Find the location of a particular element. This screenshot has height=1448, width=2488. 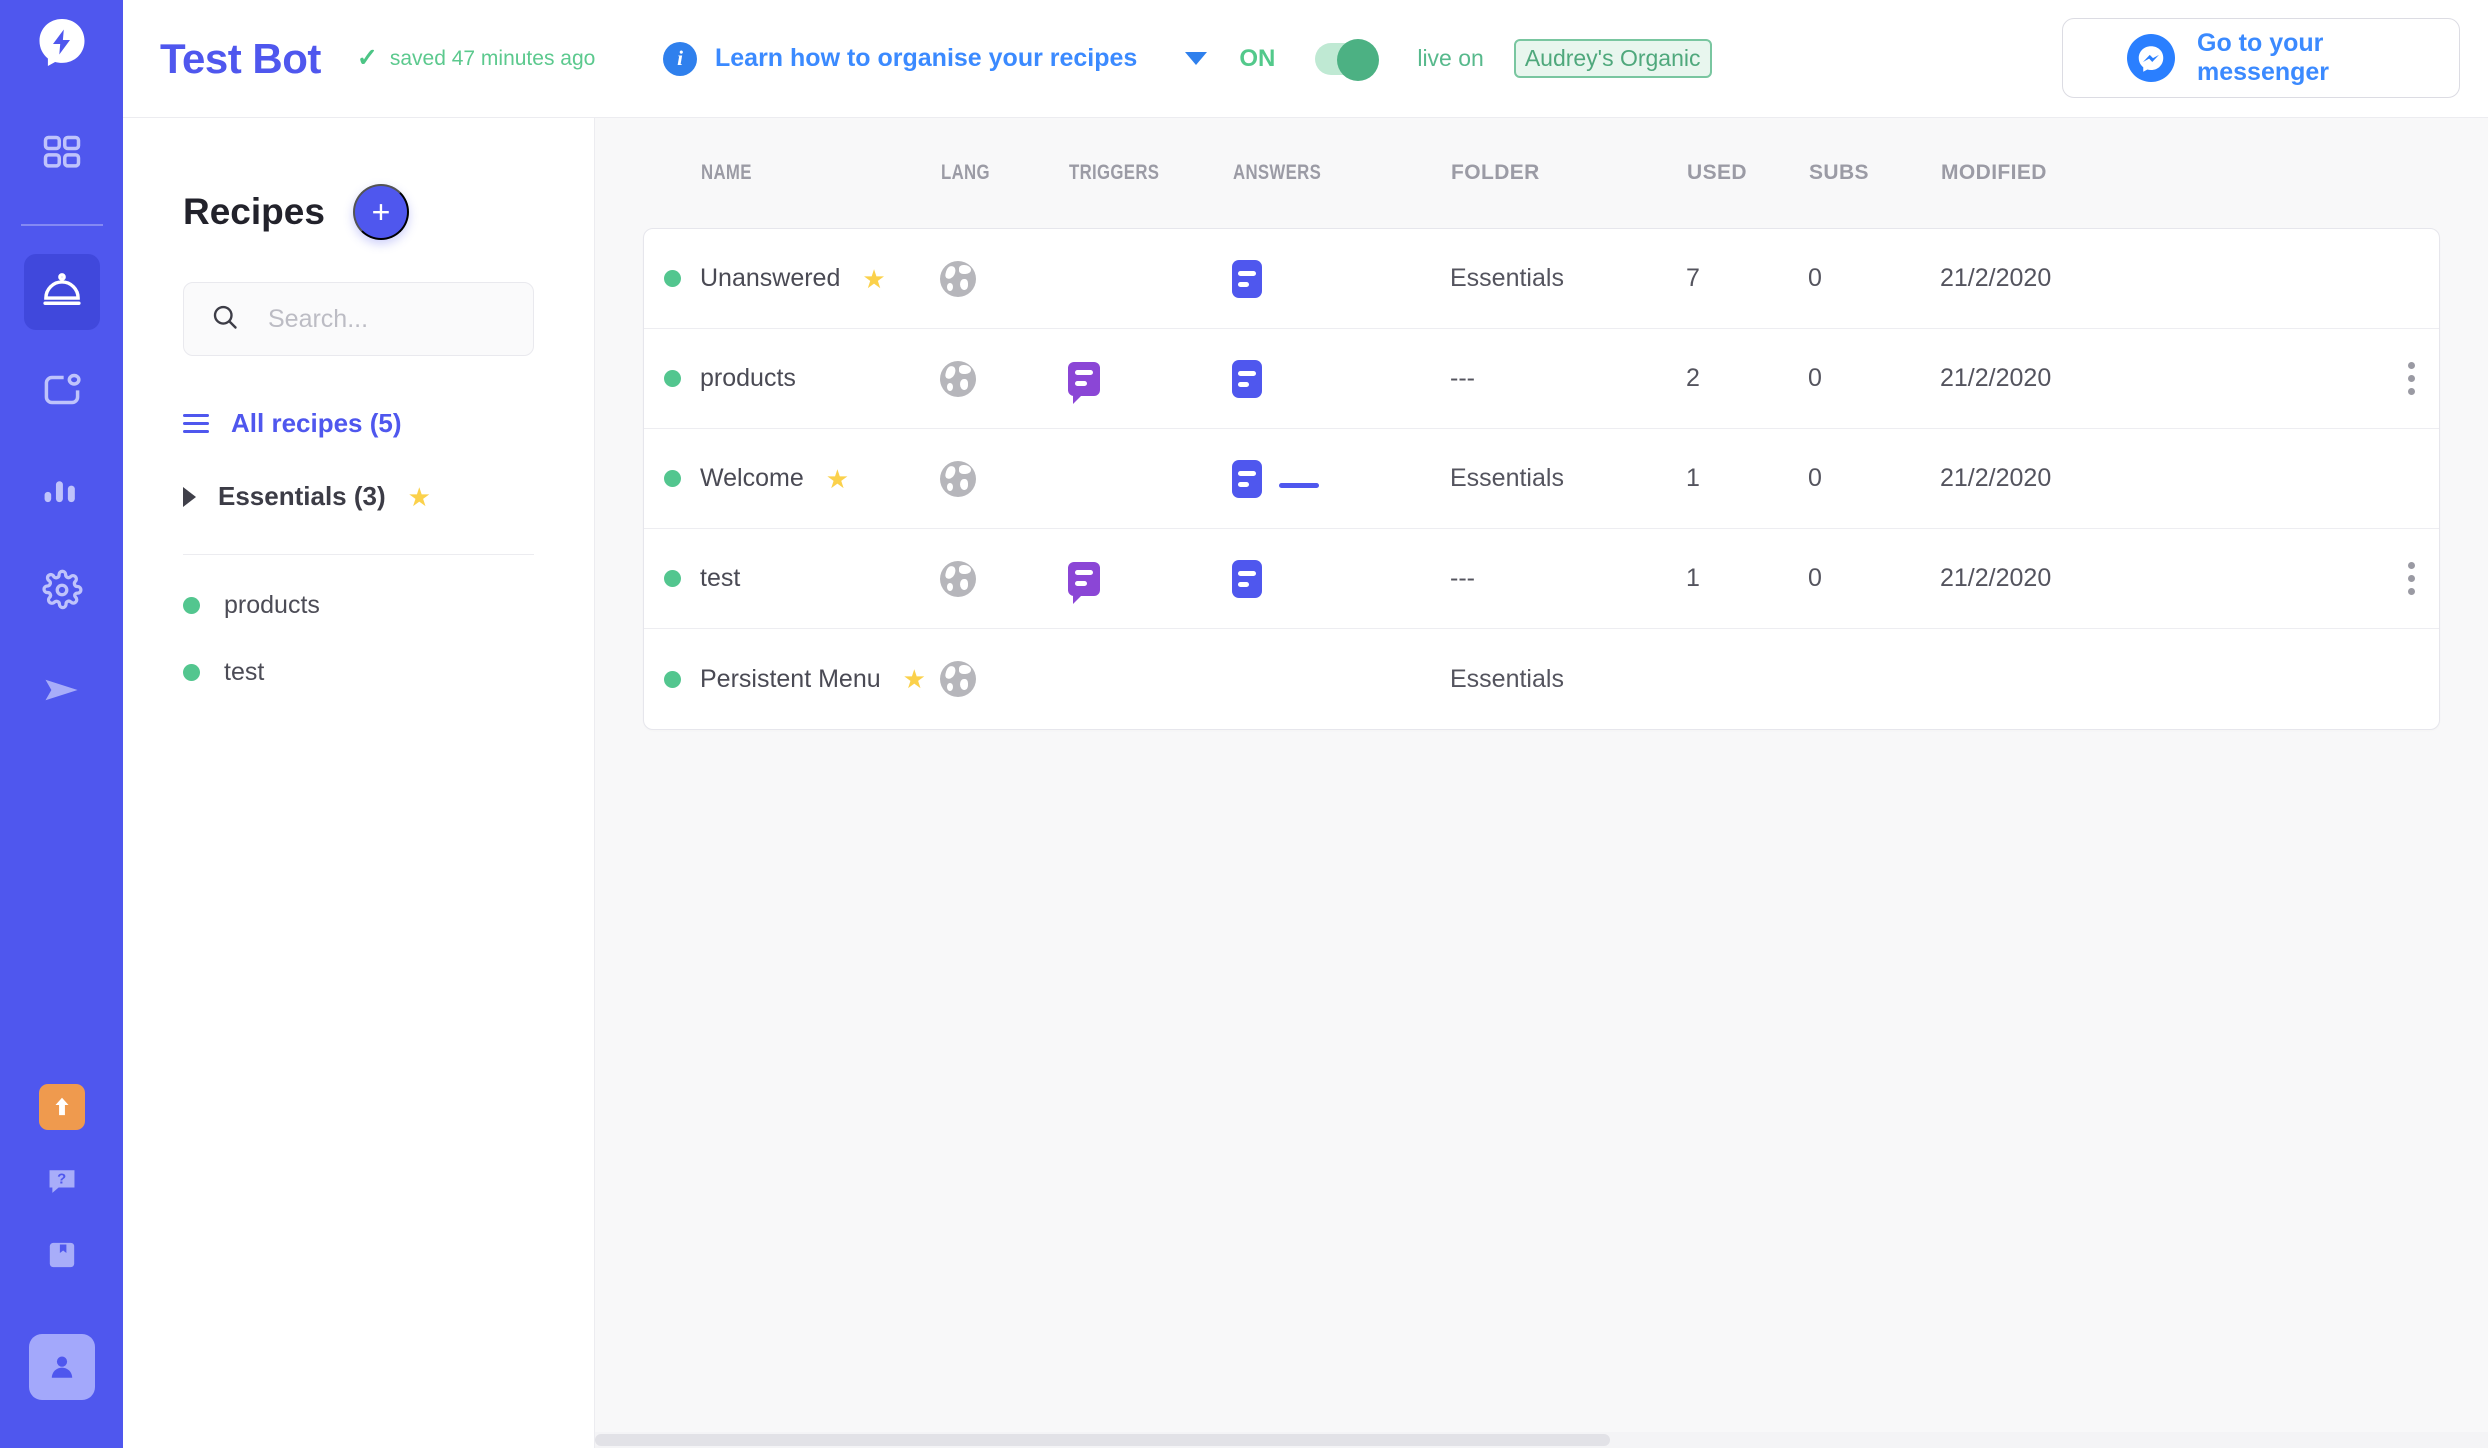

add-recipe-button: + is located at coordinates (380, 212).